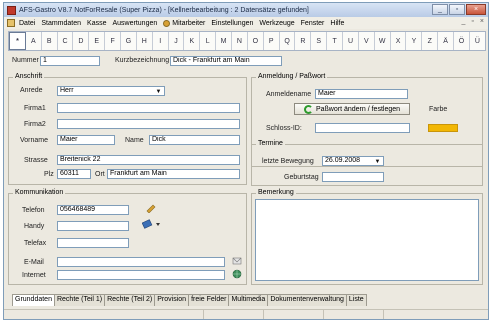 This screenshot has width=492, height=322. I want to click on menu-mitarbeiter-label: Mitarbeiter, so click(189, 23).